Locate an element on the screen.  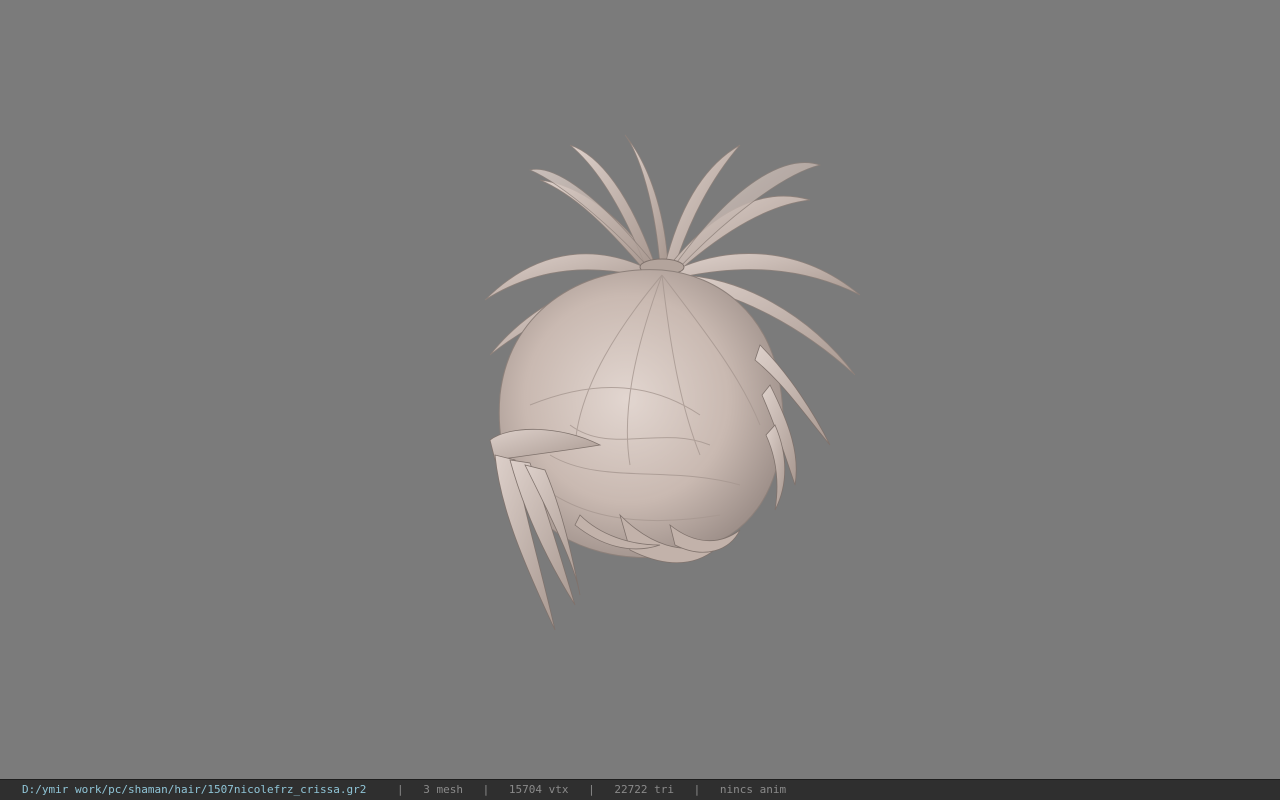
vertex-count-label: 15704 vtx is located at coordinates (538, 789).